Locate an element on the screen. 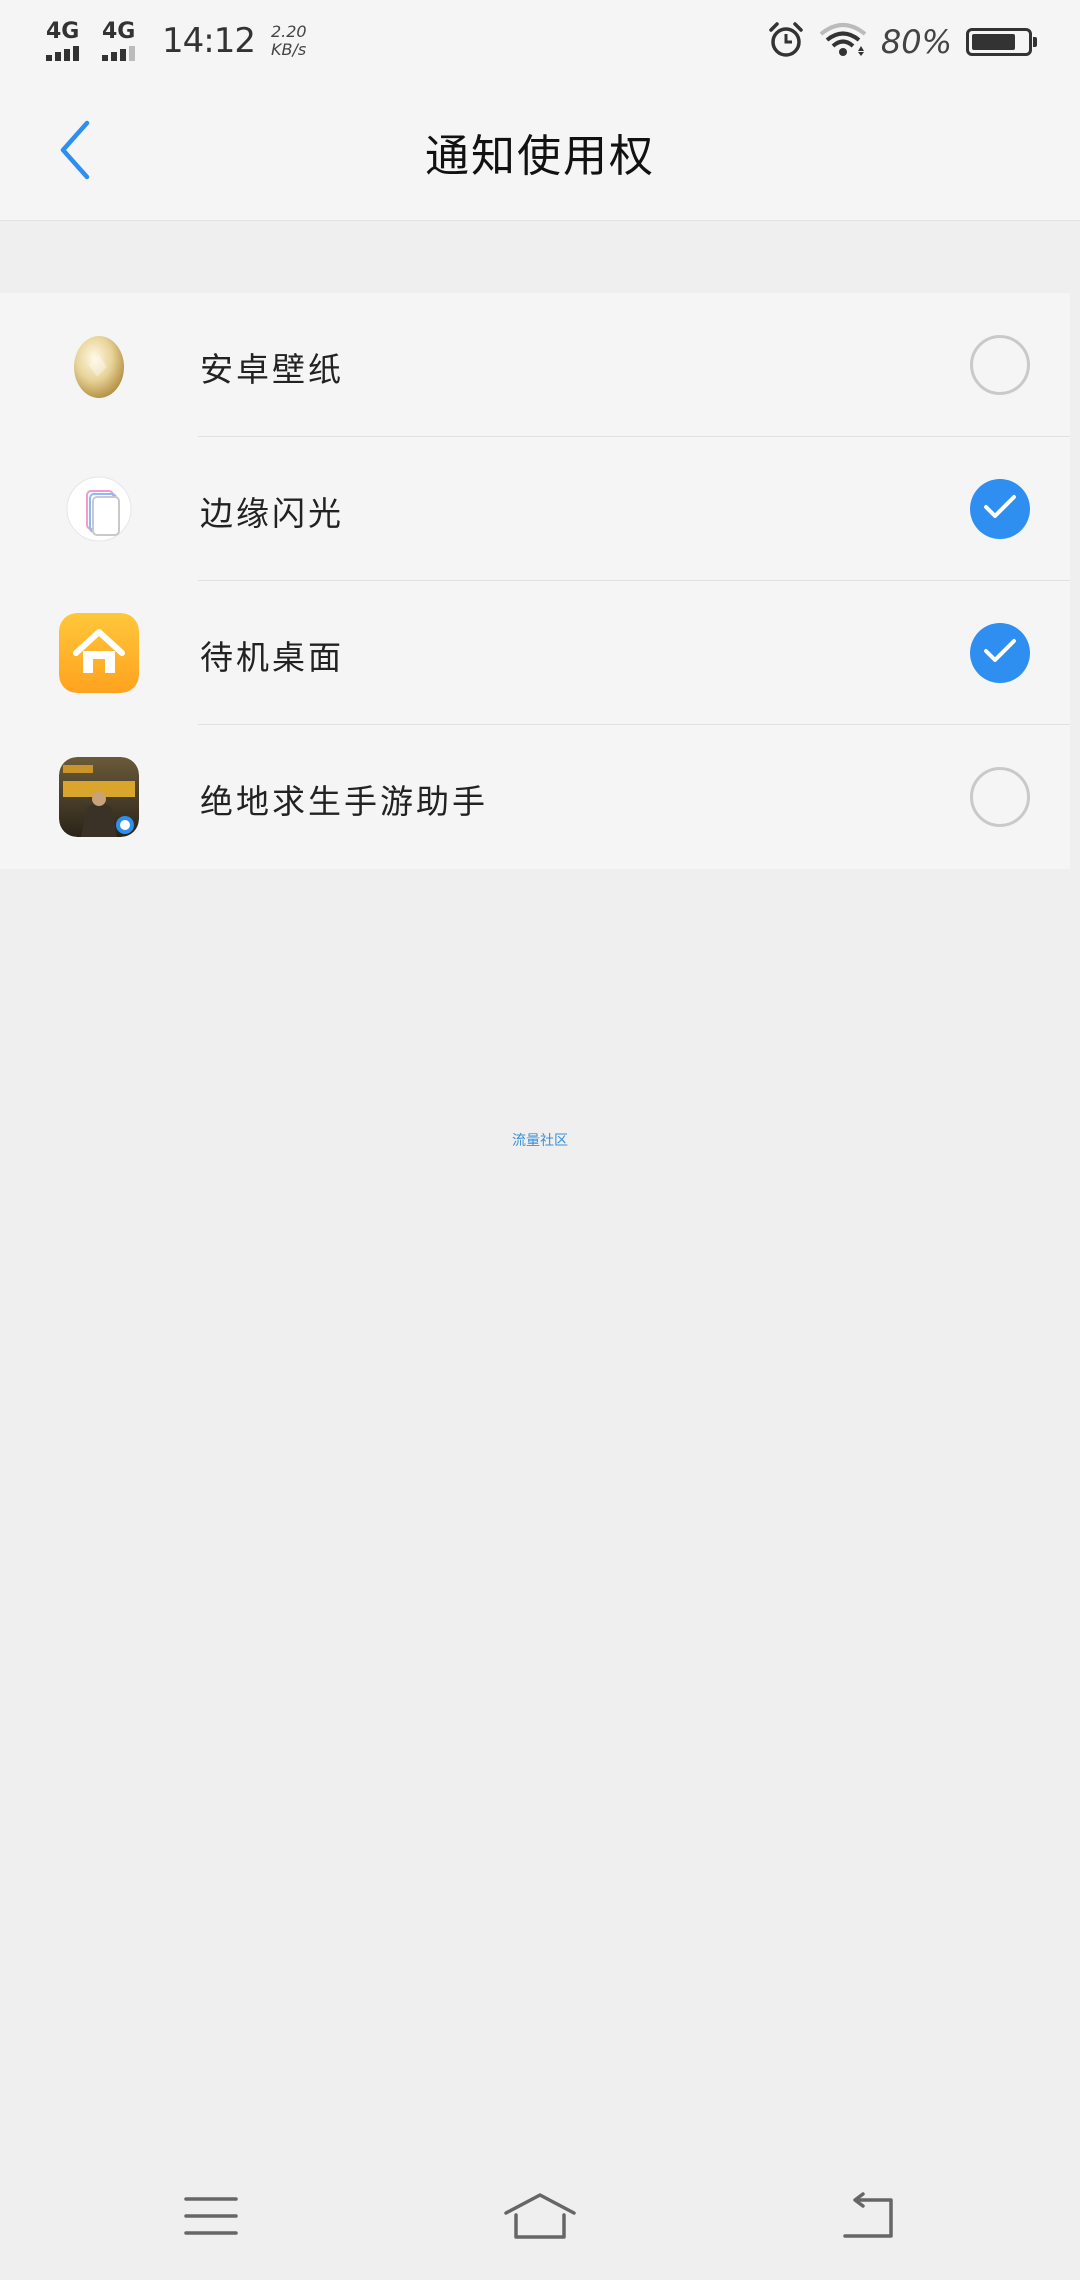 The height and width of the screenshot is (2280, 1080). title-bar: 通知使用权 is located at coordinates (540, 151).